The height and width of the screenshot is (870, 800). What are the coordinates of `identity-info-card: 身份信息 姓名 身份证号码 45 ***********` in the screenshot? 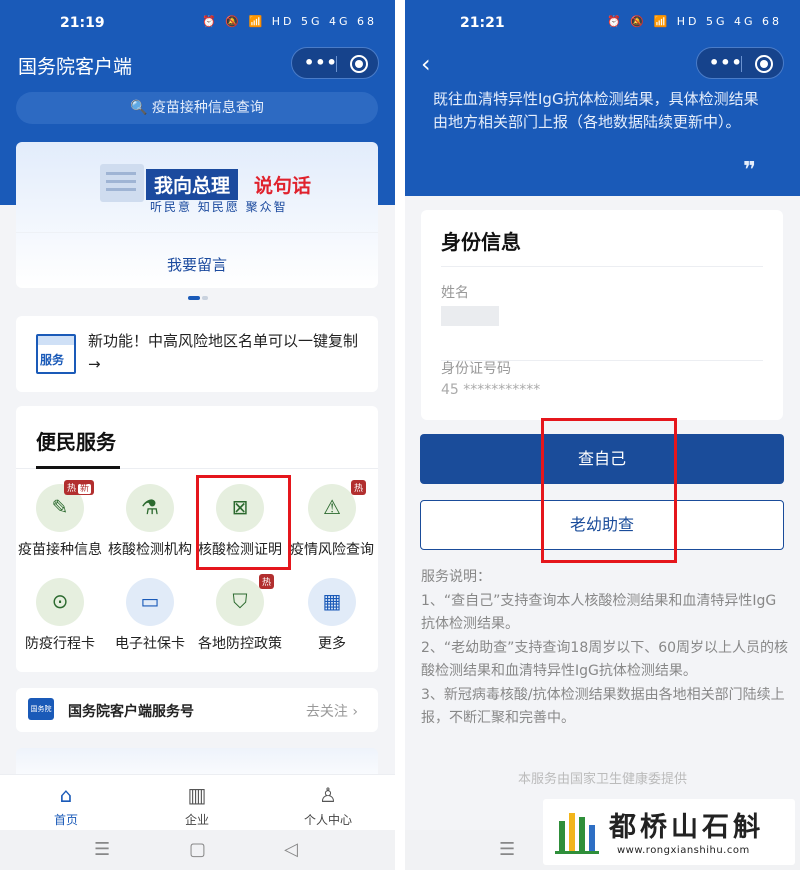 It's located at (602, 315).